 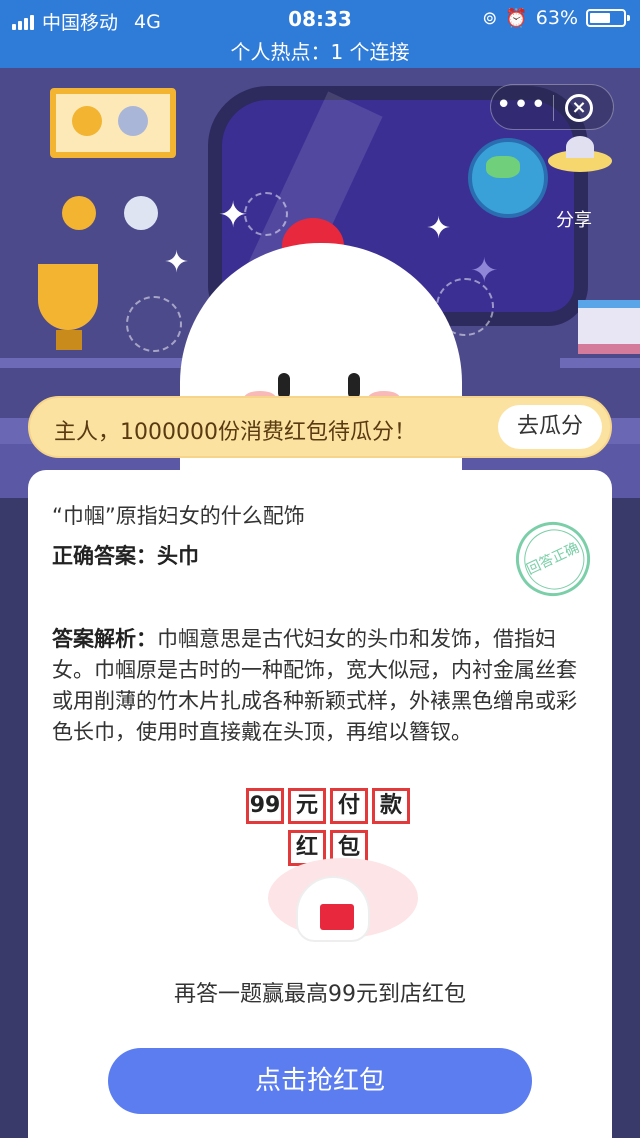 What do you see at coordinates (608, 18) in the screenshot?
I see `battery-icon` at bounding box center [608, 18].